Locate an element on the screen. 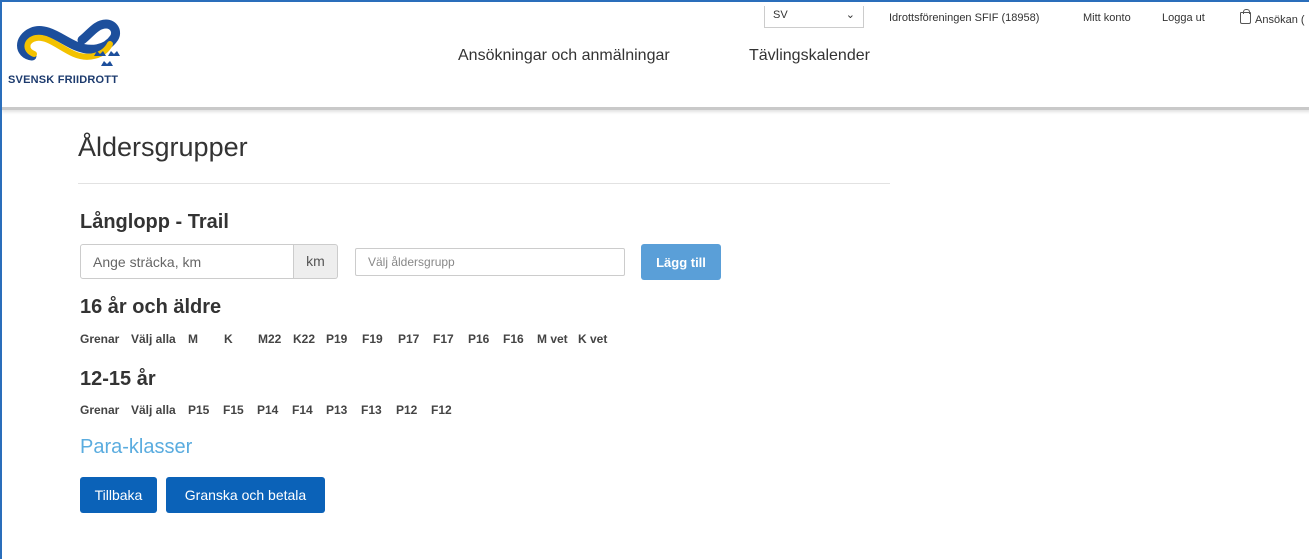  add-button: Lägg till is located at coordinates (681, 262).